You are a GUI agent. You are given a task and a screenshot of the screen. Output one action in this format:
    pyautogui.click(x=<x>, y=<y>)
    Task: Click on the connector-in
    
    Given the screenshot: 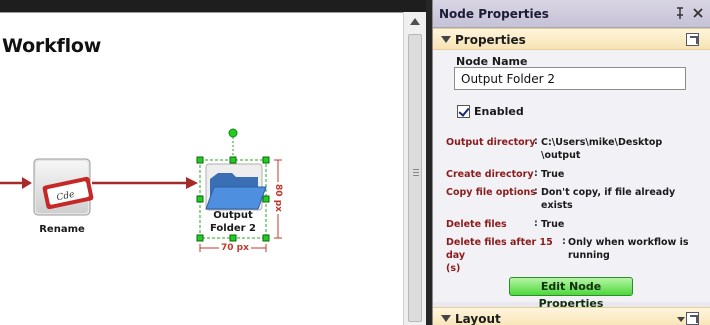 What is the action you would take?
    pyautogui.click(x=16, y=183)
    